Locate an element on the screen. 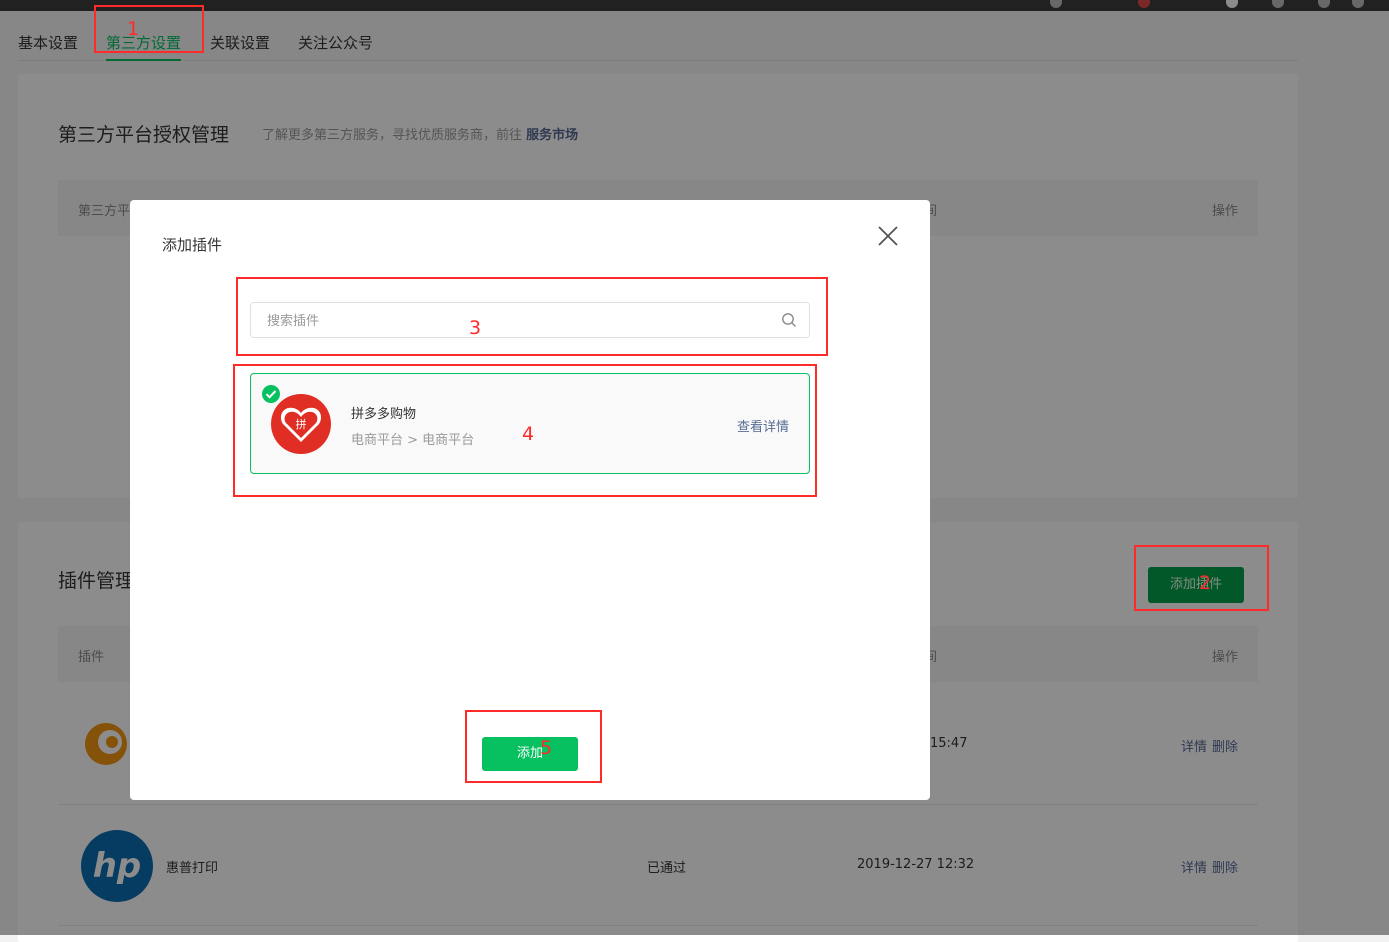 This screenshot has height=942, width=1389. annotation-number: 5 is located at coordinates (546, 748).